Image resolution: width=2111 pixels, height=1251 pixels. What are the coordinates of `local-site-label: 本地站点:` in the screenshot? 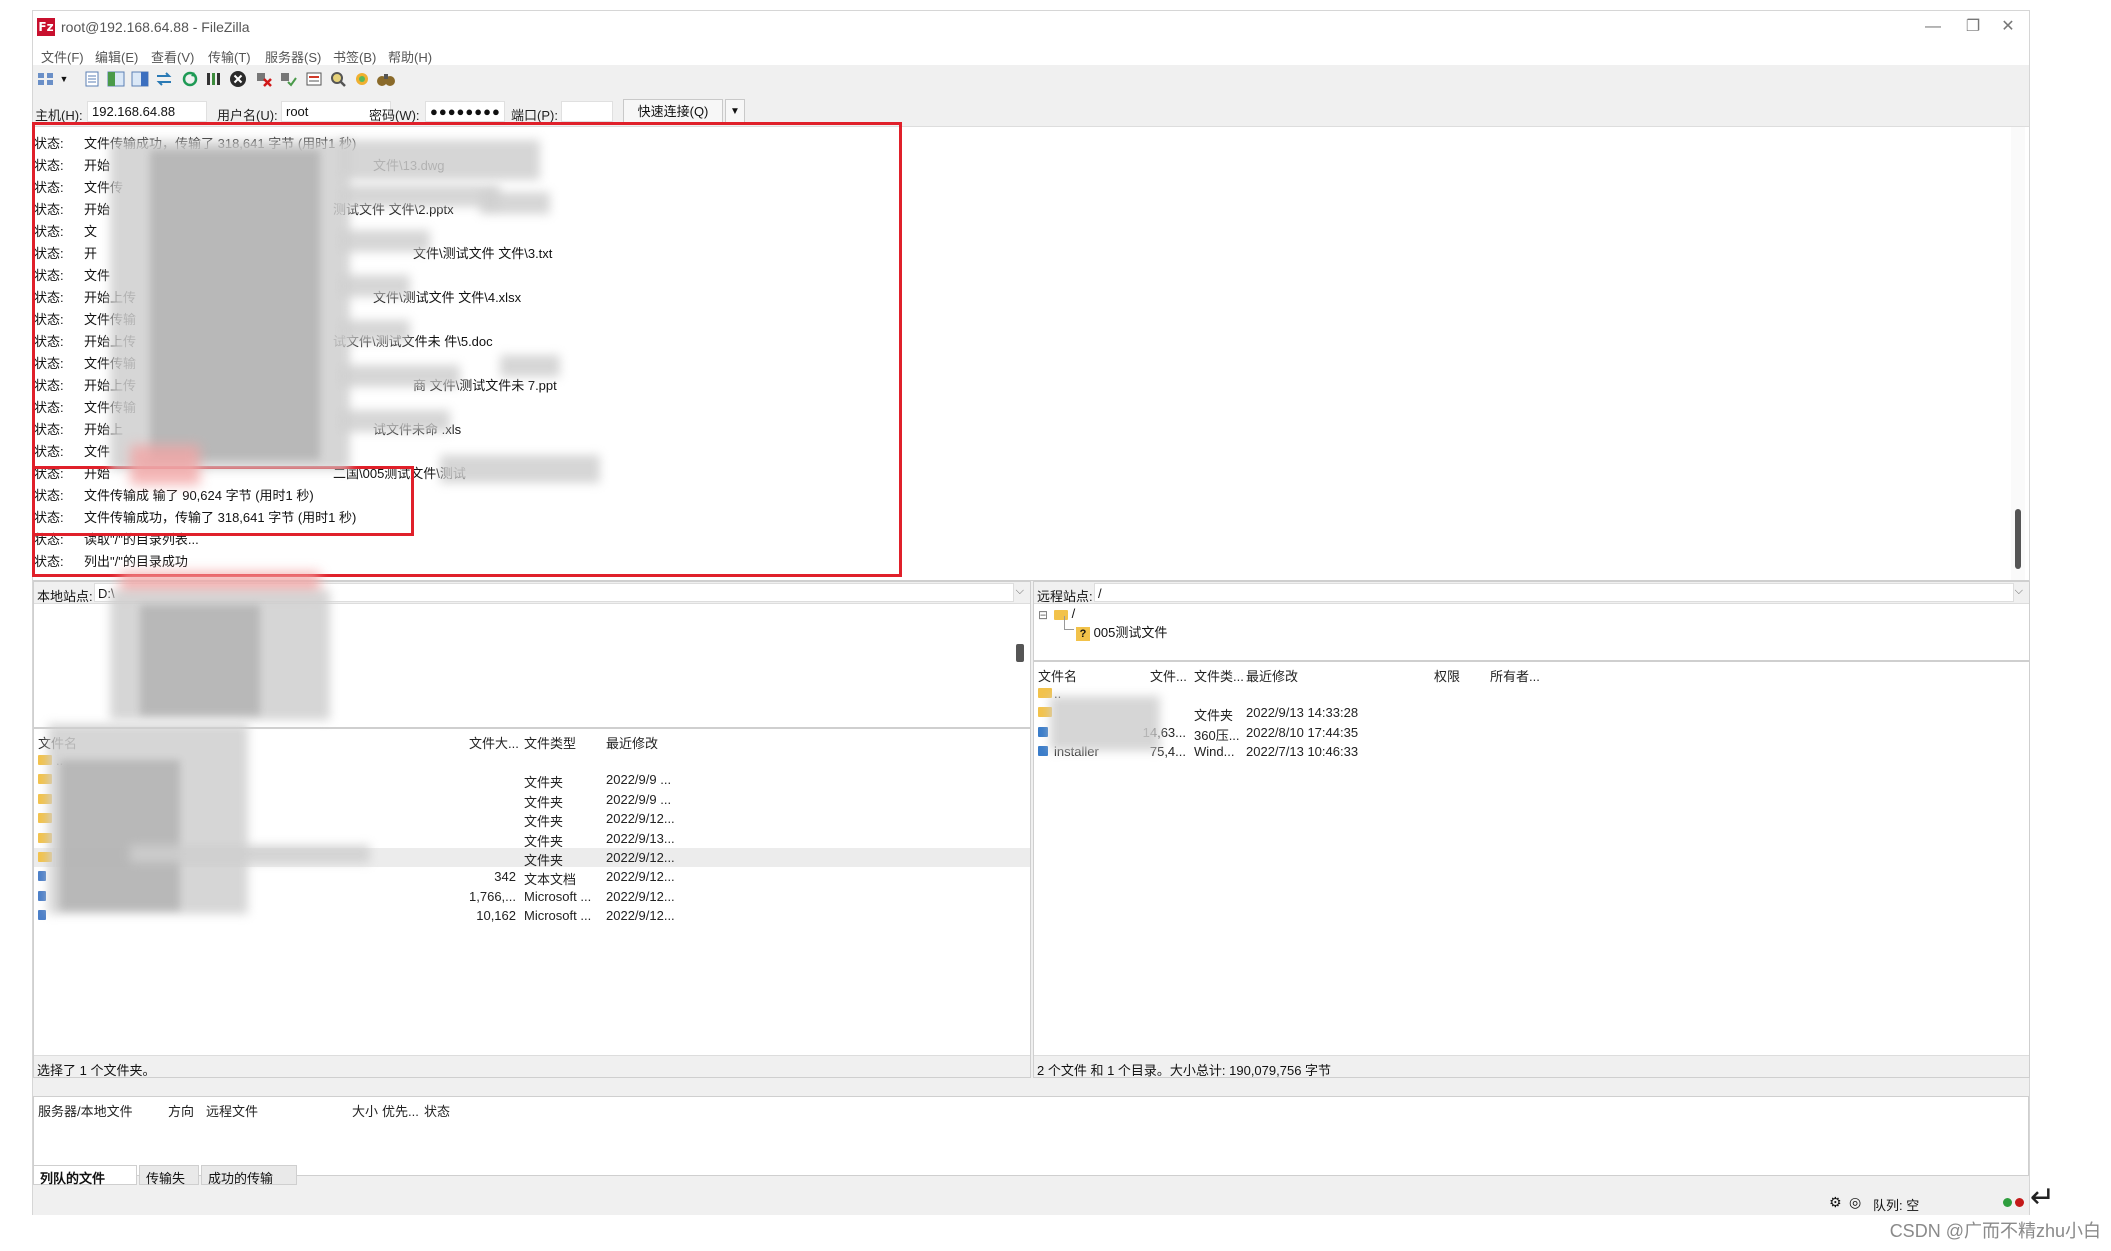 It's located at (65, 596).